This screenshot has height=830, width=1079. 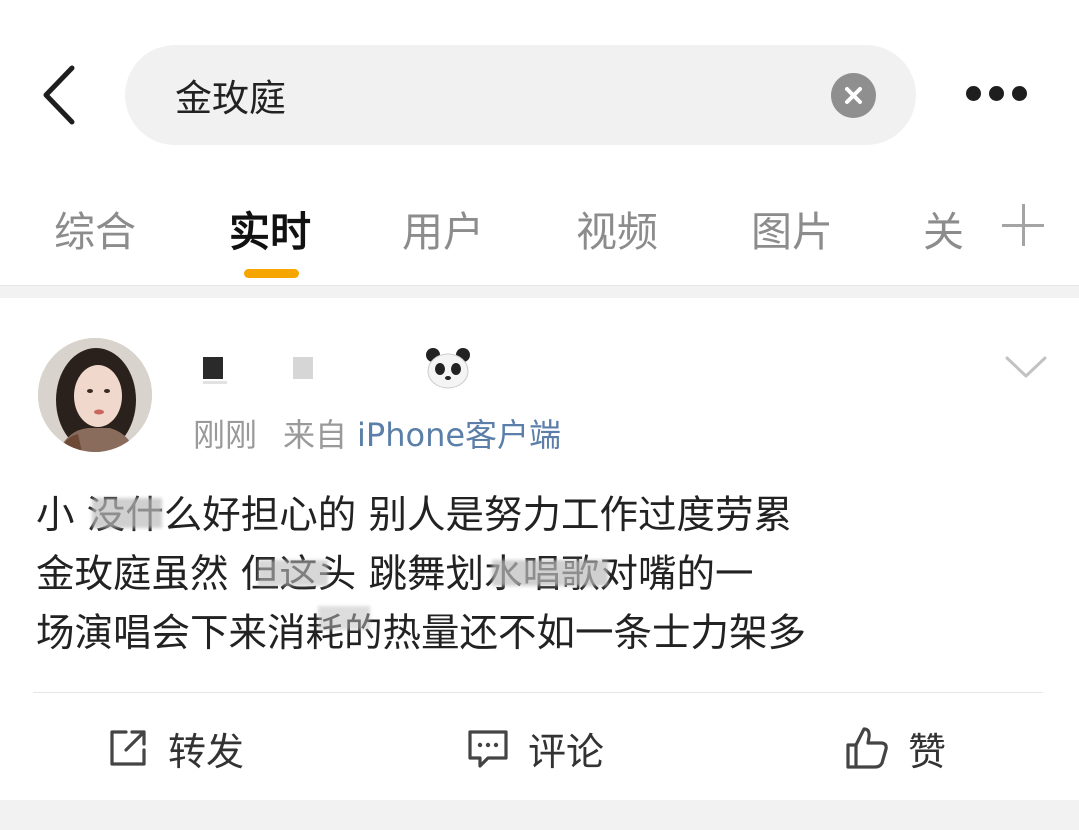 What do you see at coordinates (448, 368) in the screenshot?
I see `panda-emoji-icon` at bounding box center [448, 368].